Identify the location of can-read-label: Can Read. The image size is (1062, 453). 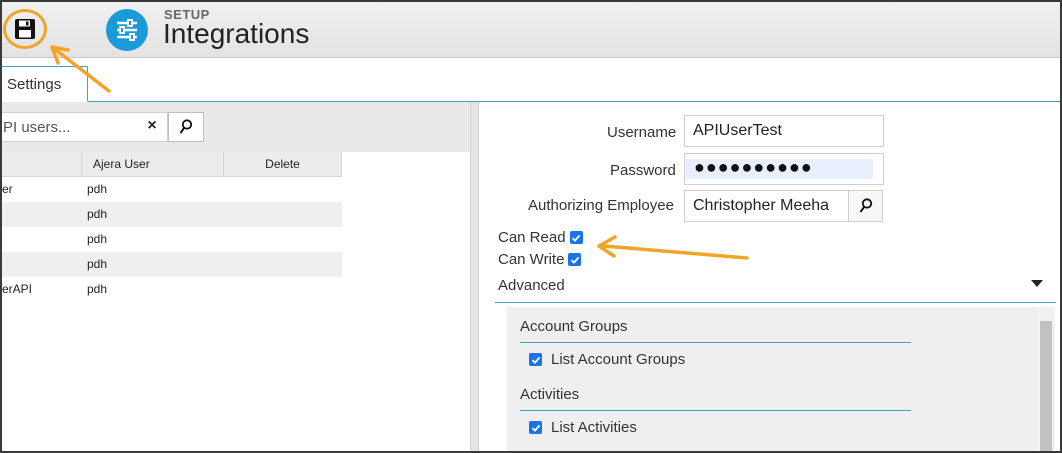
(532, 237).